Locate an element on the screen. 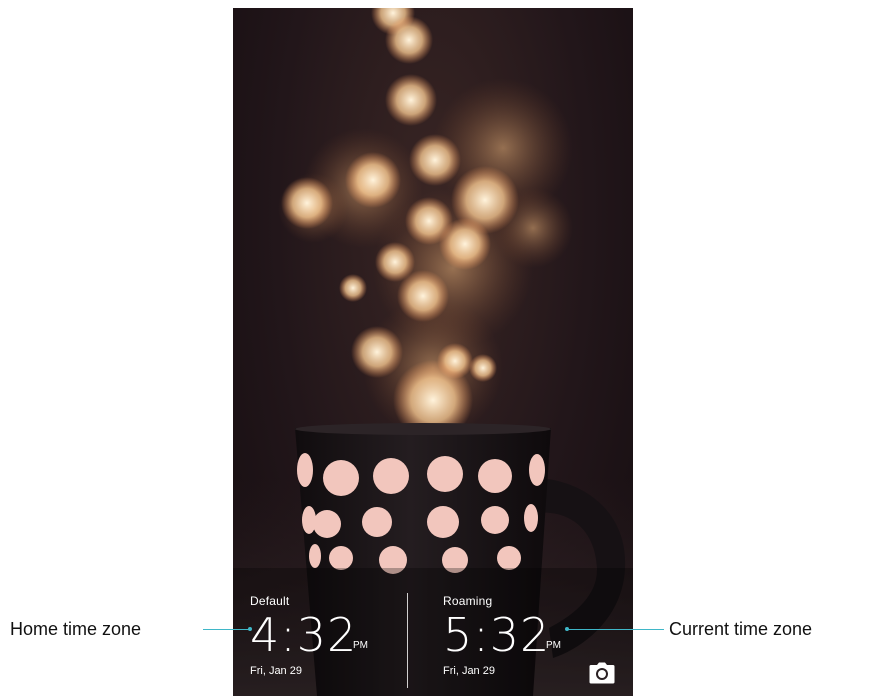 The image size is (871, 696). home-zone-date: Fri, Jan 29 is located at coordinates (276, 671).